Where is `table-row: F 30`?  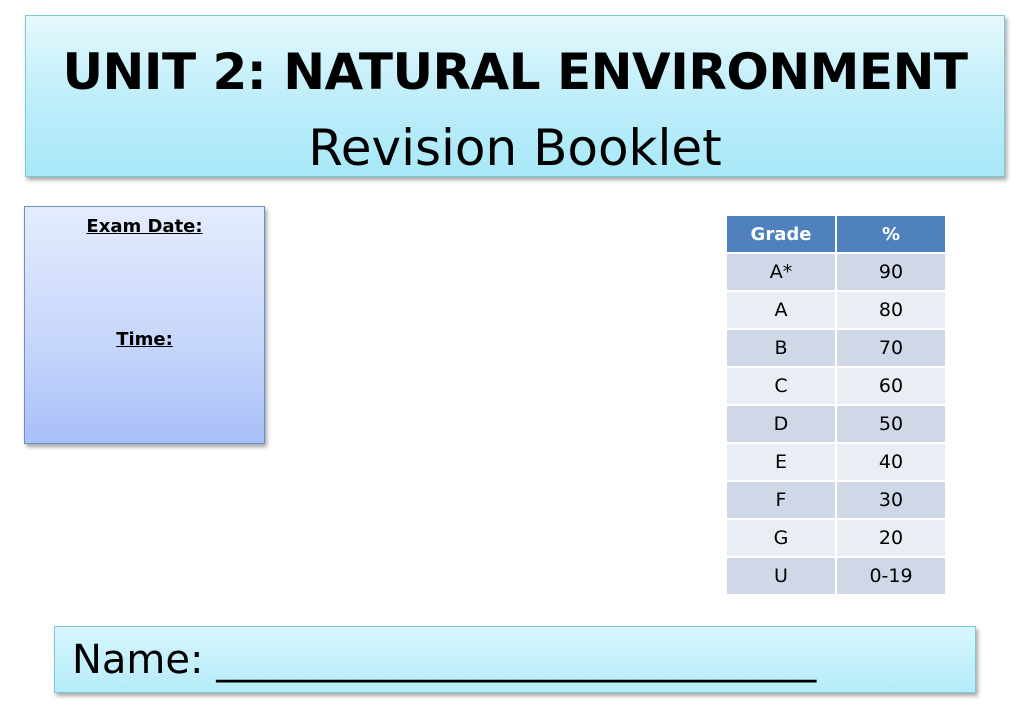
table-row: F 30 is located at coordinates (836, 500).